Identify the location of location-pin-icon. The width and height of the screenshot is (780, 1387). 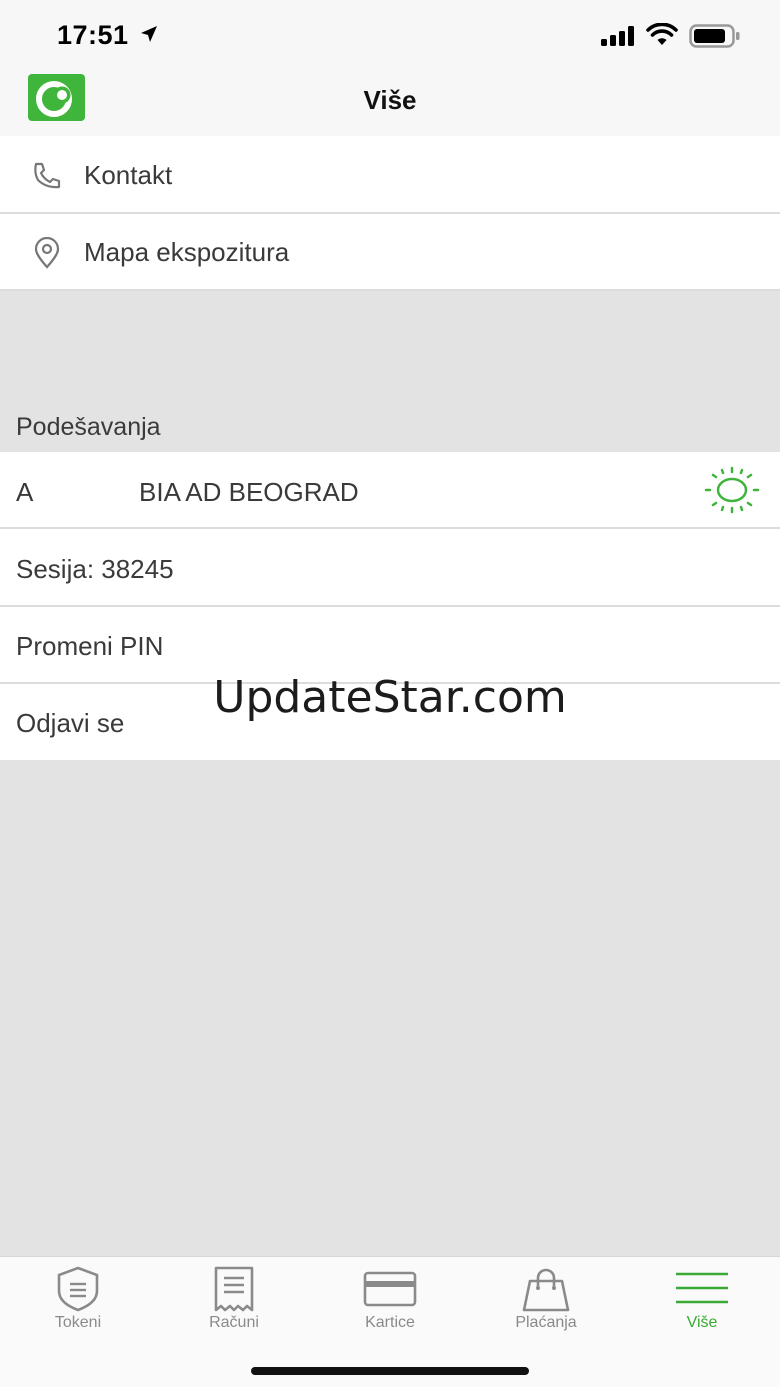
(47, 253).